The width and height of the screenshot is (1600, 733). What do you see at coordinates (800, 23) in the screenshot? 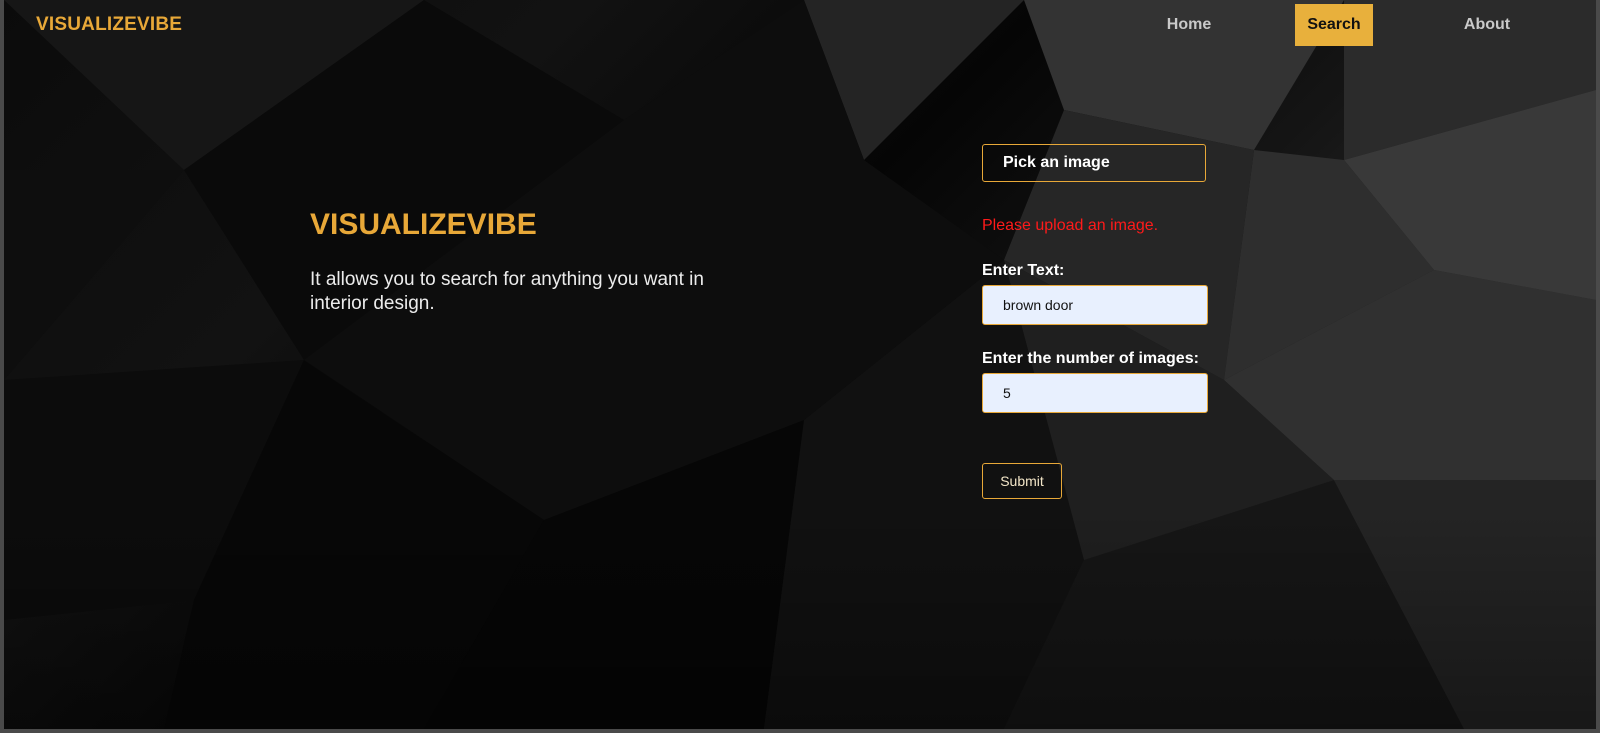
I see `top-nav: VISUALIZEVIBE Home Search About` at bounding box center [800, 23].